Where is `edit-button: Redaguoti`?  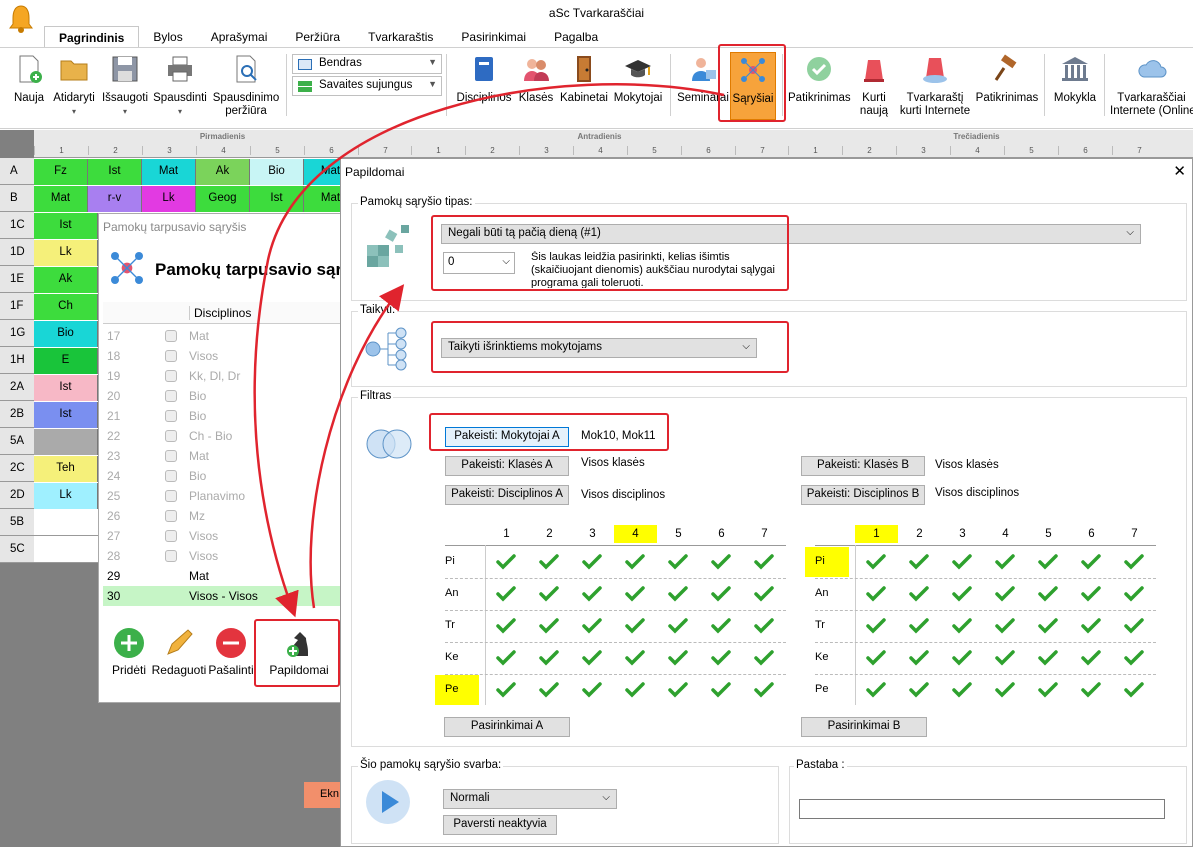 edit-button: Redaguoti is located at coordinates (179, 651).